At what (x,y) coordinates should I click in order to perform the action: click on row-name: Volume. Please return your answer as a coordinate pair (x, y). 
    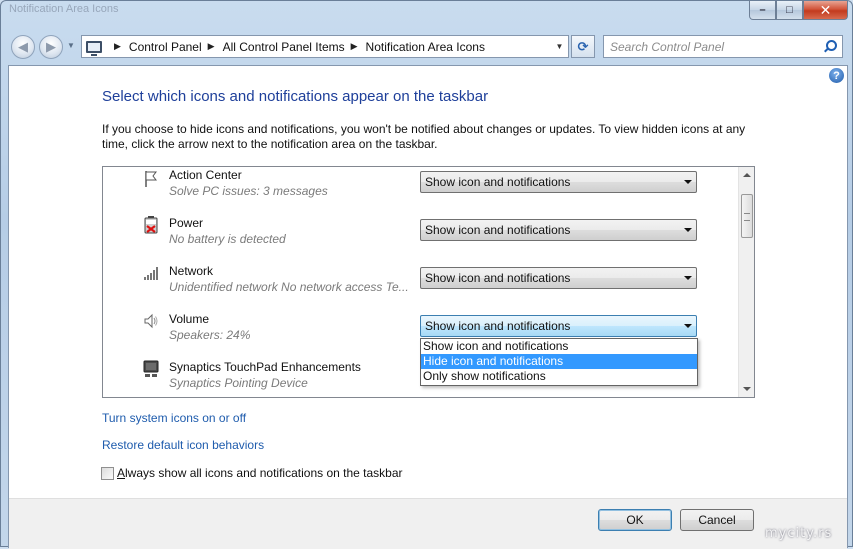
    Looking at the image, I should click on (189, 319).